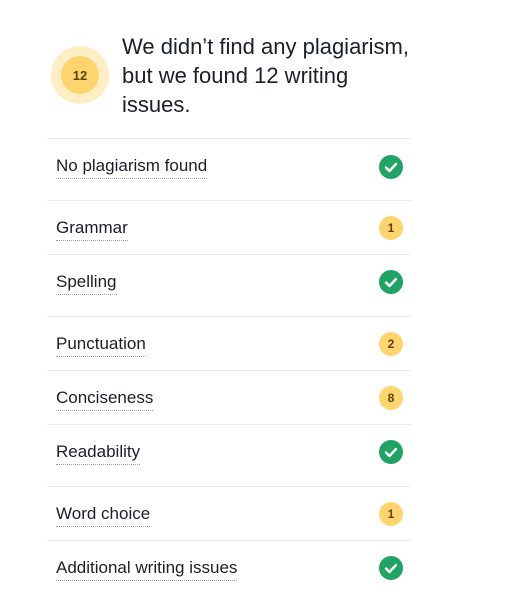 The height and width of the screenshot is (601, 506). I want to click on check-row-conciseness: Conciseness 8, so click(229, 397).